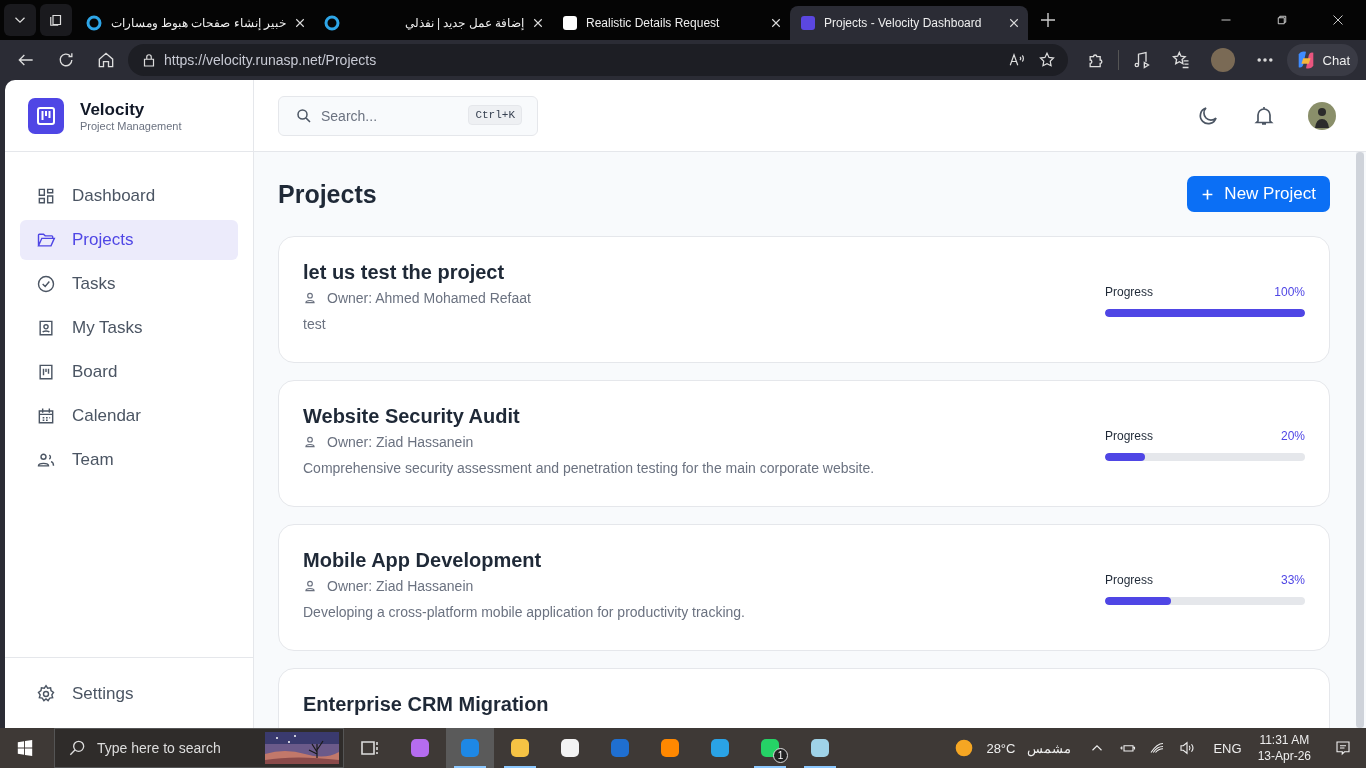 The width and height of the screenshot is (1366, 768). Describe the element at coordinates (1282, 20) in the screenshot. I see `restore-icon` at that location.